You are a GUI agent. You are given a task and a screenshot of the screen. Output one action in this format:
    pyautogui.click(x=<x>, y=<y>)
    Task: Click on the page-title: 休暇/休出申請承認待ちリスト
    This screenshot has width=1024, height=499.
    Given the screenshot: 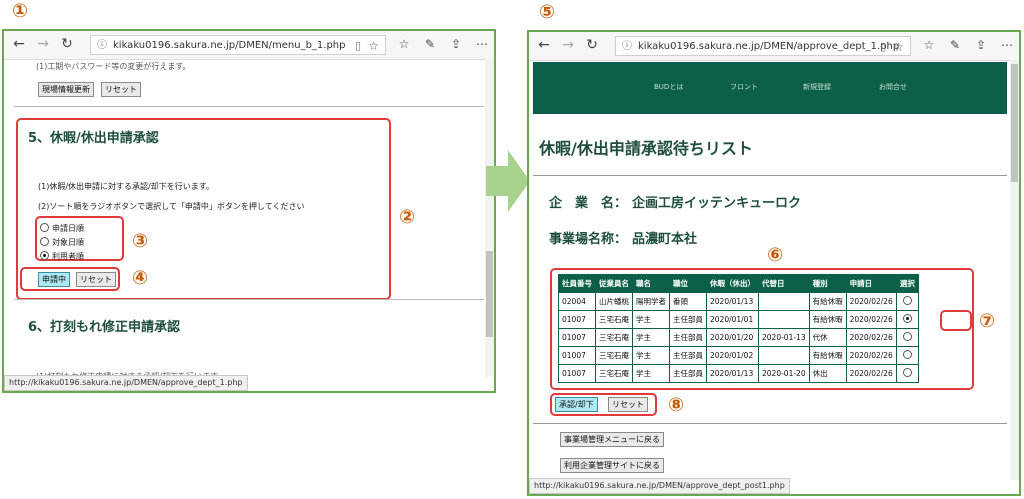 What is the action you would take?
    pyautogui.click(x=646, y=148)
    